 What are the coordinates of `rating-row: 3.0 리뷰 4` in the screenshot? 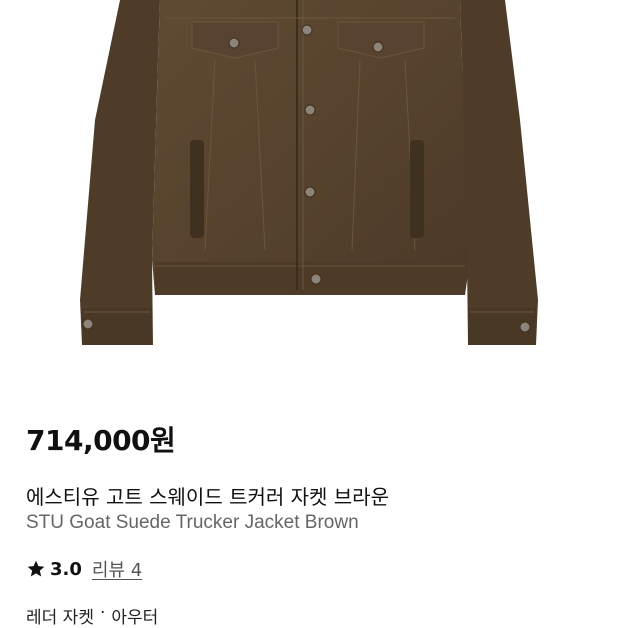 It's located at (84, 569).